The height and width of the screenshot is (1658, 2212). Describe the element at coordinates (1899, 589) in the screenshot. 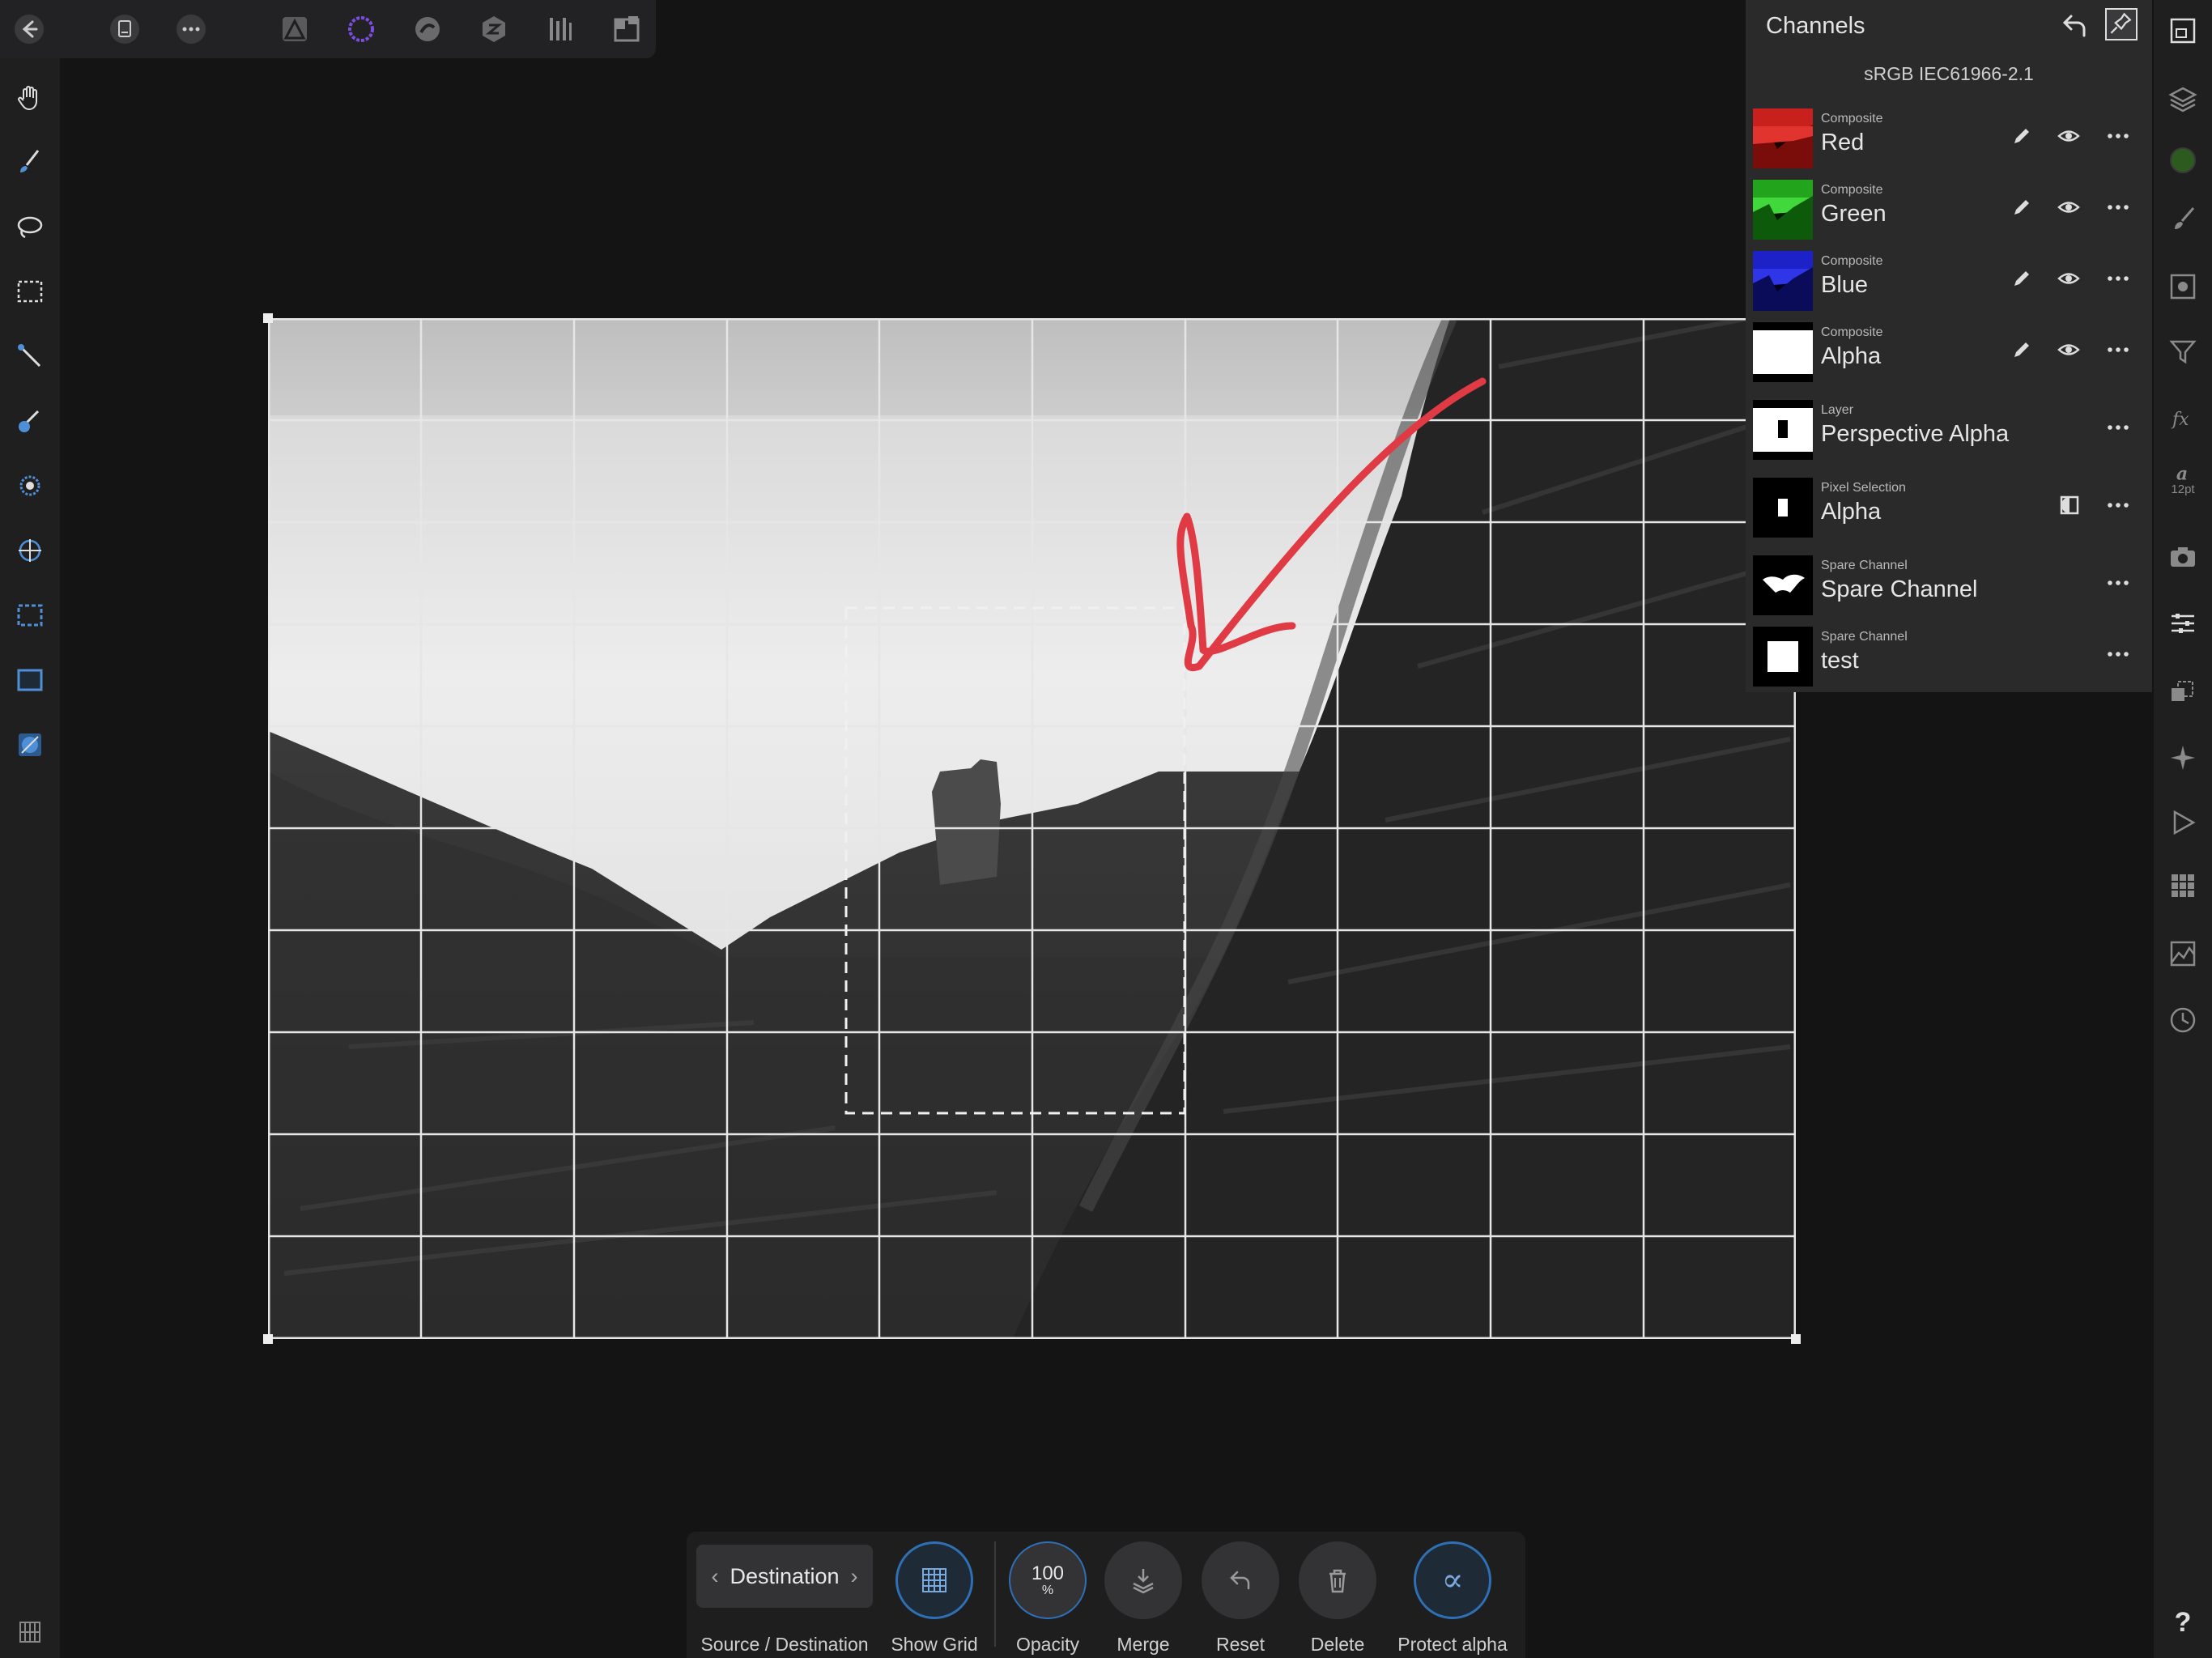

I see `channel-name: Spare Channel` at that location.